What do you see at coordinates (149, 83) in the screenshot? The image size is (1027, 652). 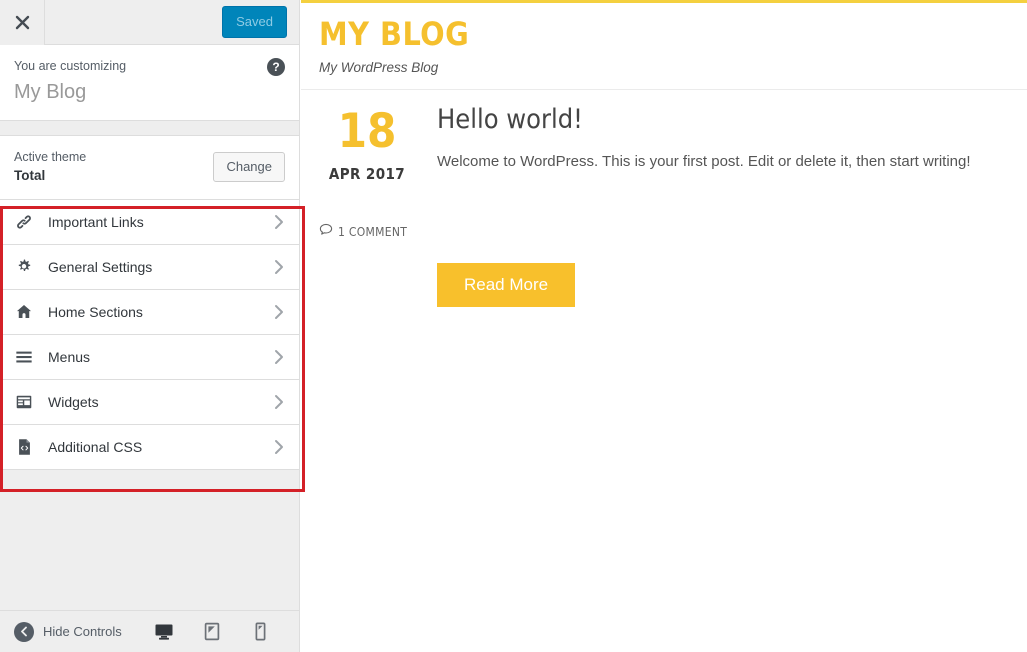 I see `customizing-title-block: You are customizing My Blog ?` at bounding box center [149, 83].